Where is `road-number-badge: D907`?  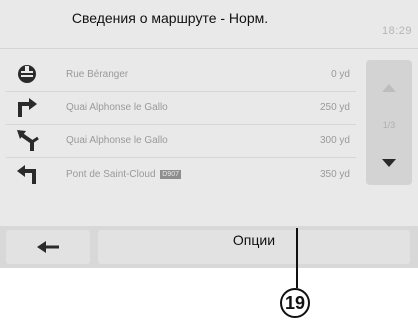 road-number-badge: D907 is located at coordinates (171, 174).